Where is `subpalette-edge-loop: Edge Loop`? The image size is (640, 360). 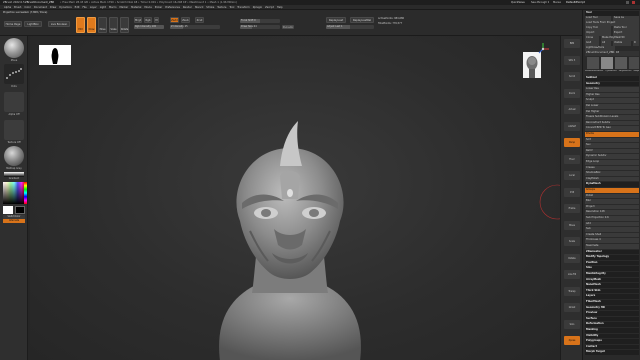 subpalette-edge-loop: Edge Loop is located at coordinates (612, 162).